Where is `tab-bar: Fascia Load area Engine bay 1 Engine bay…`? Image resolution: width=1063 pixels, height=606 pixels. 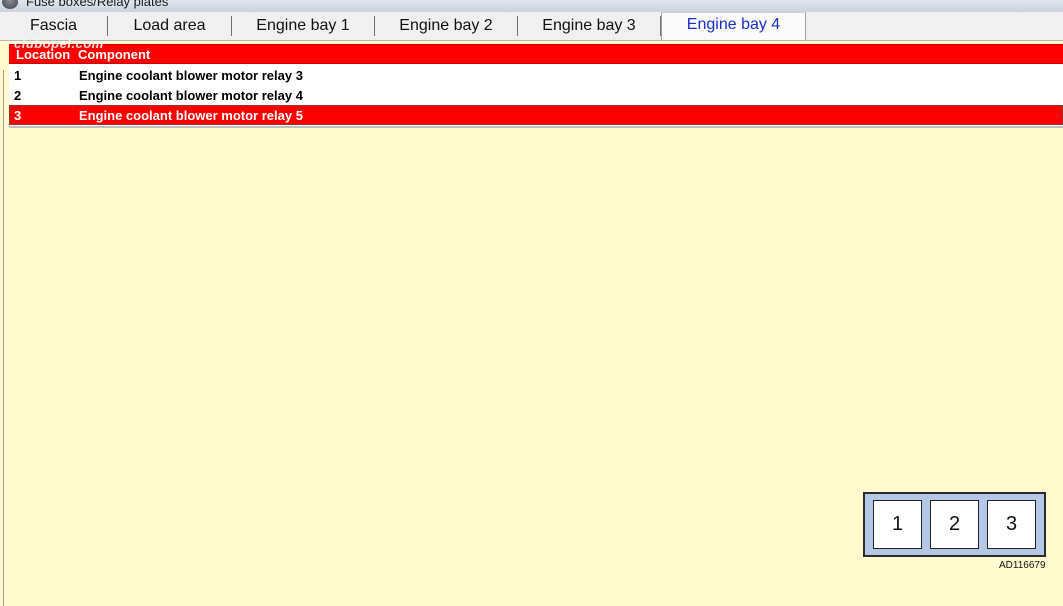 tab-bar: Fascia Load area Engine bay 1 Engine bay… is located at coordinates (531, 26).